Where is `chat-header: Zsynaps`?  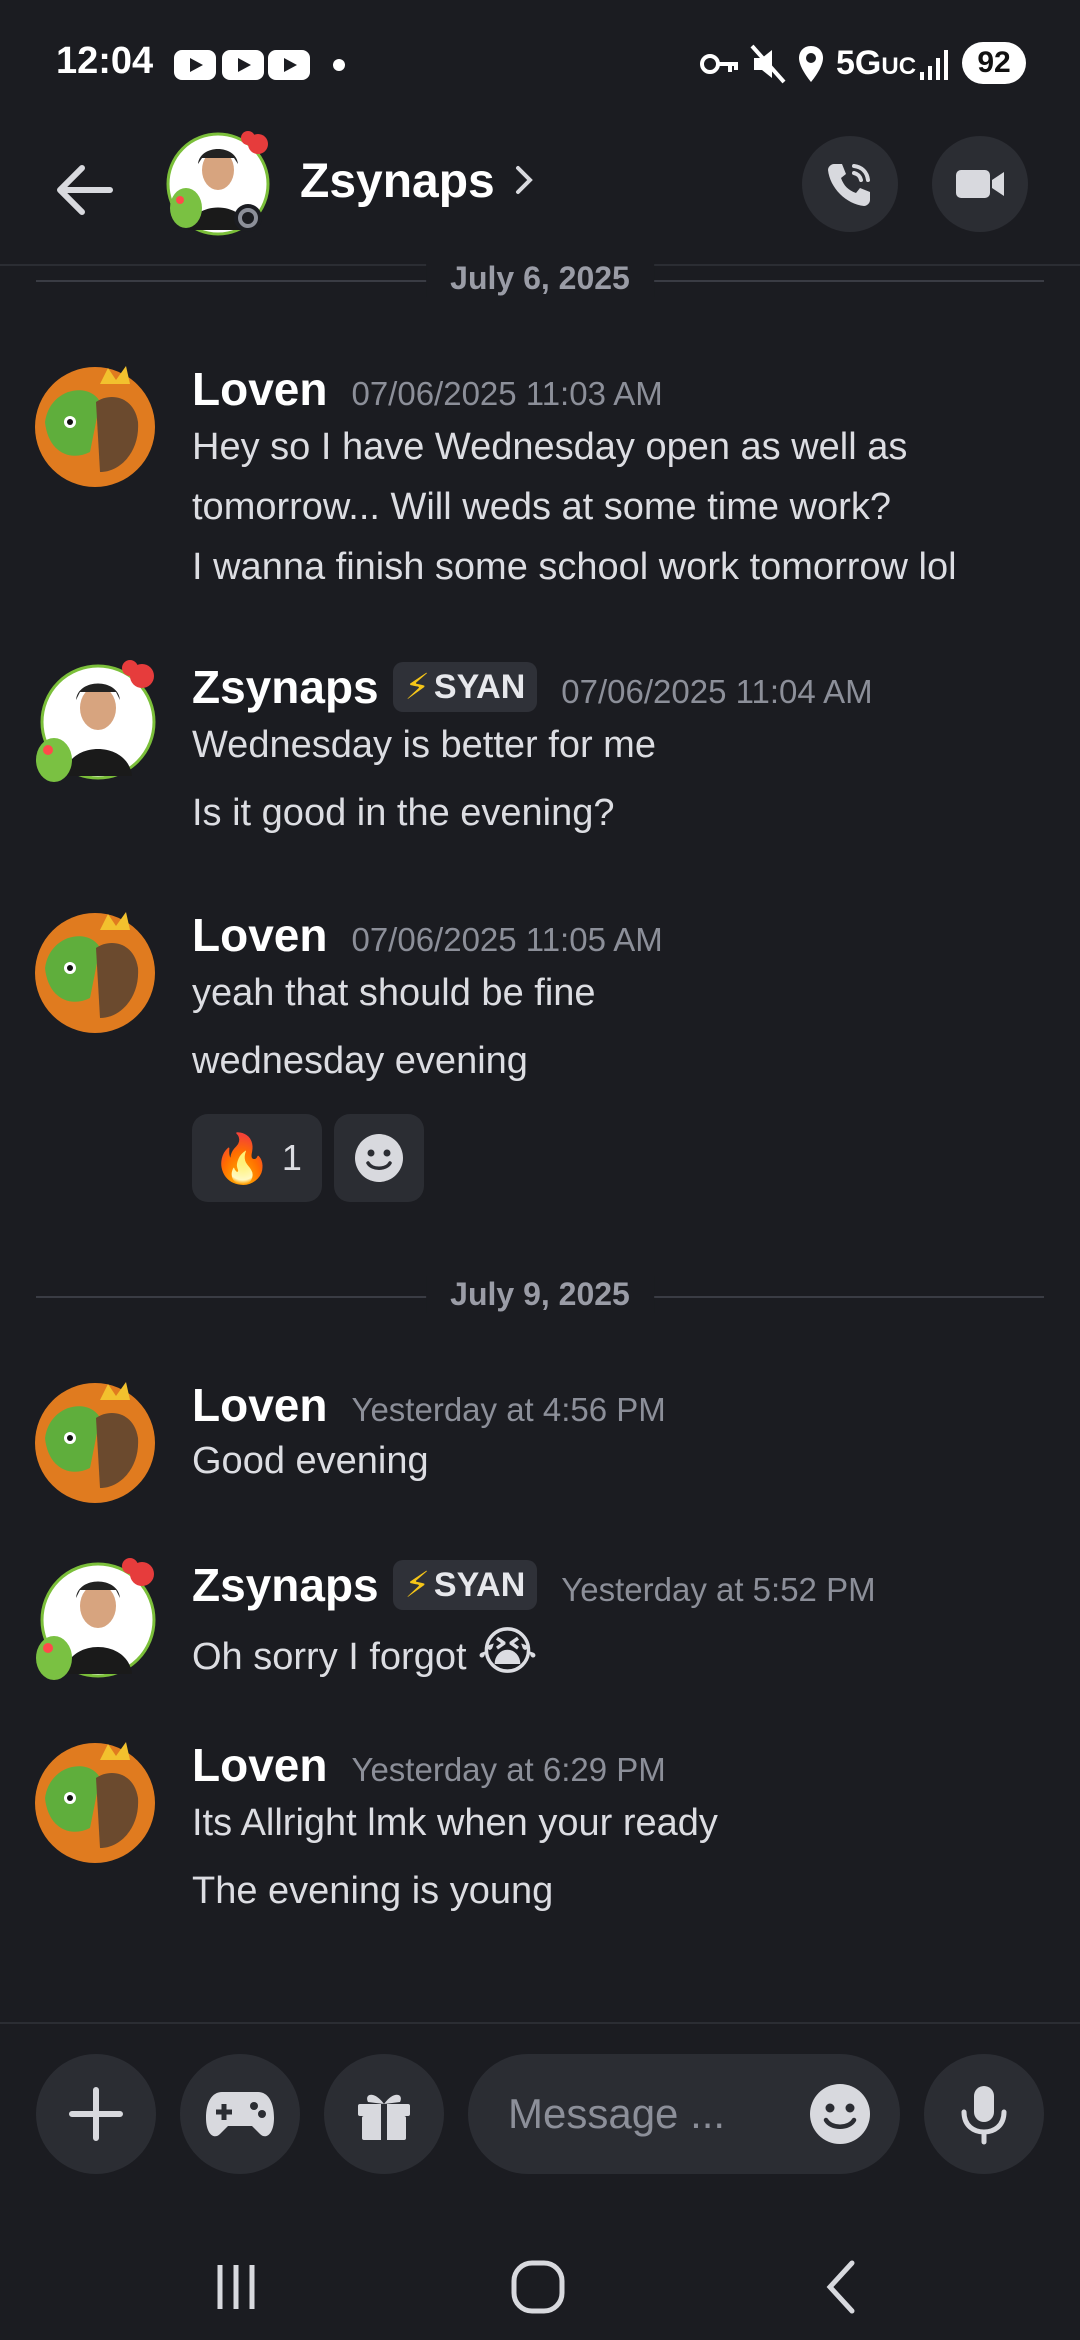
chat-header: Zsynaps is located at coordinates (540, 197).